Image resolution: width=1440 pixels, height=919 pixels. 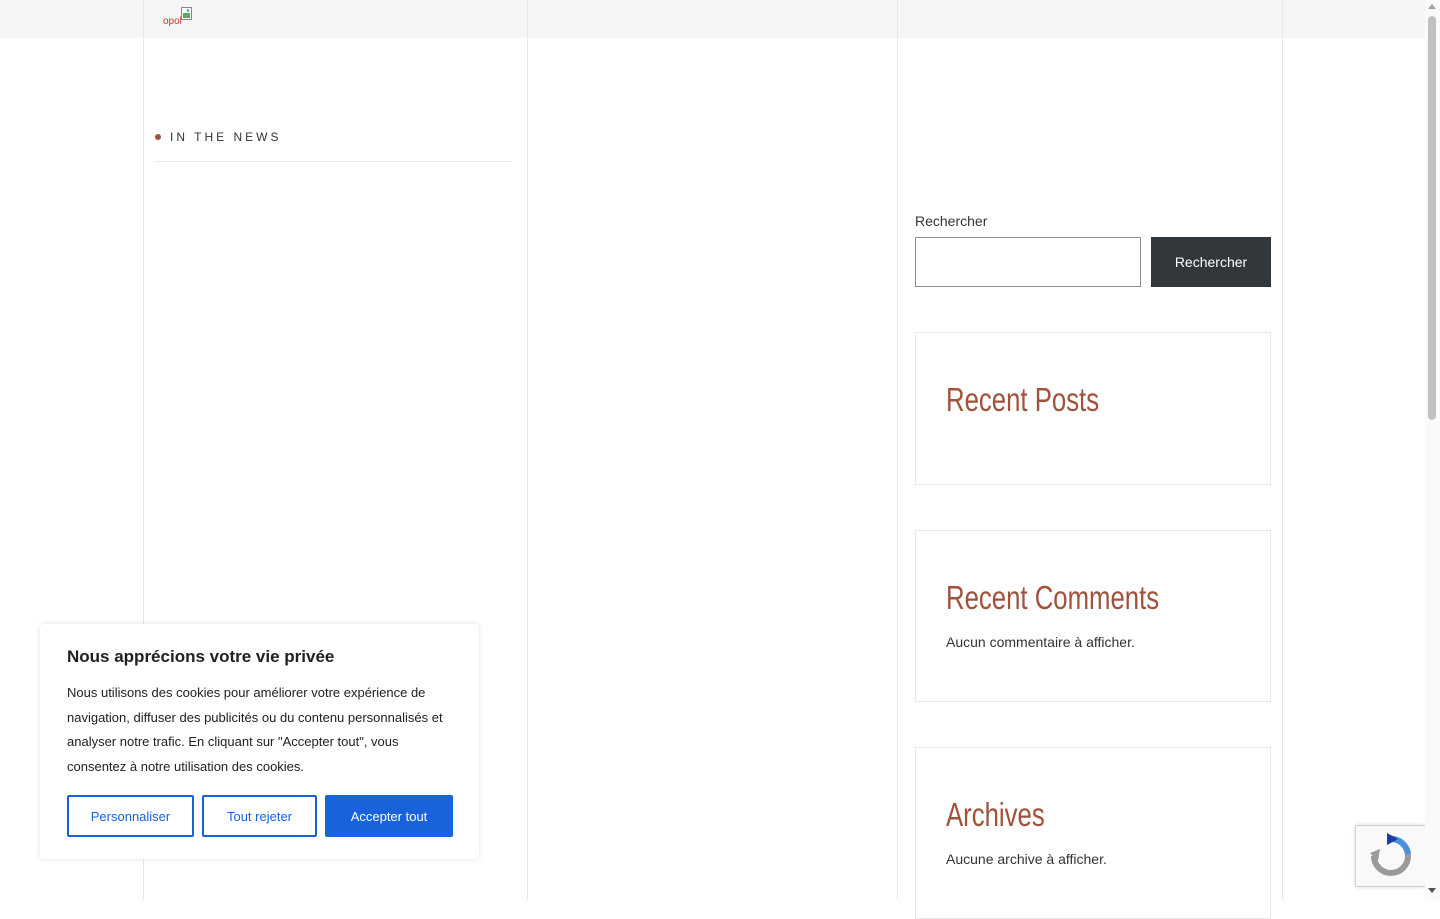 What do you see at coordinates (1028, 262) in the screenshot?
I see `search-input` at bounding box center [1028, 262].